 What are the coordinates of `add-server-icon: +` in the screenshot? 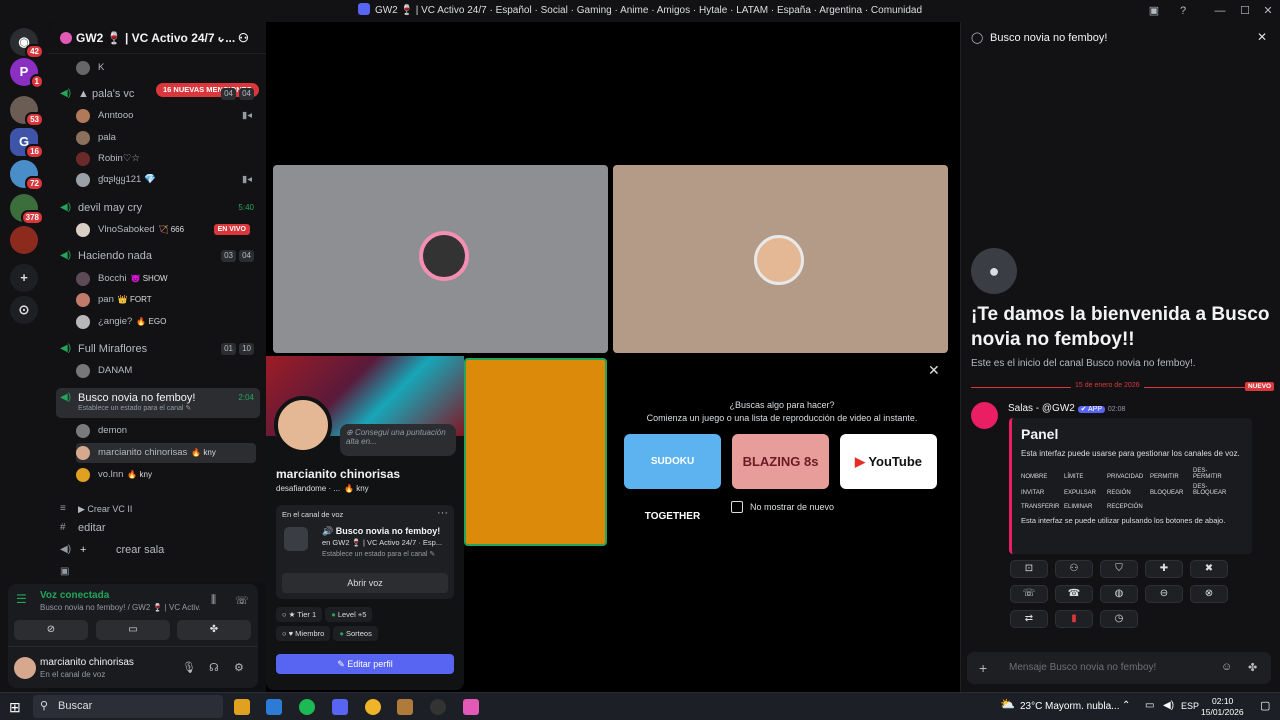 It's located at (24, 278).